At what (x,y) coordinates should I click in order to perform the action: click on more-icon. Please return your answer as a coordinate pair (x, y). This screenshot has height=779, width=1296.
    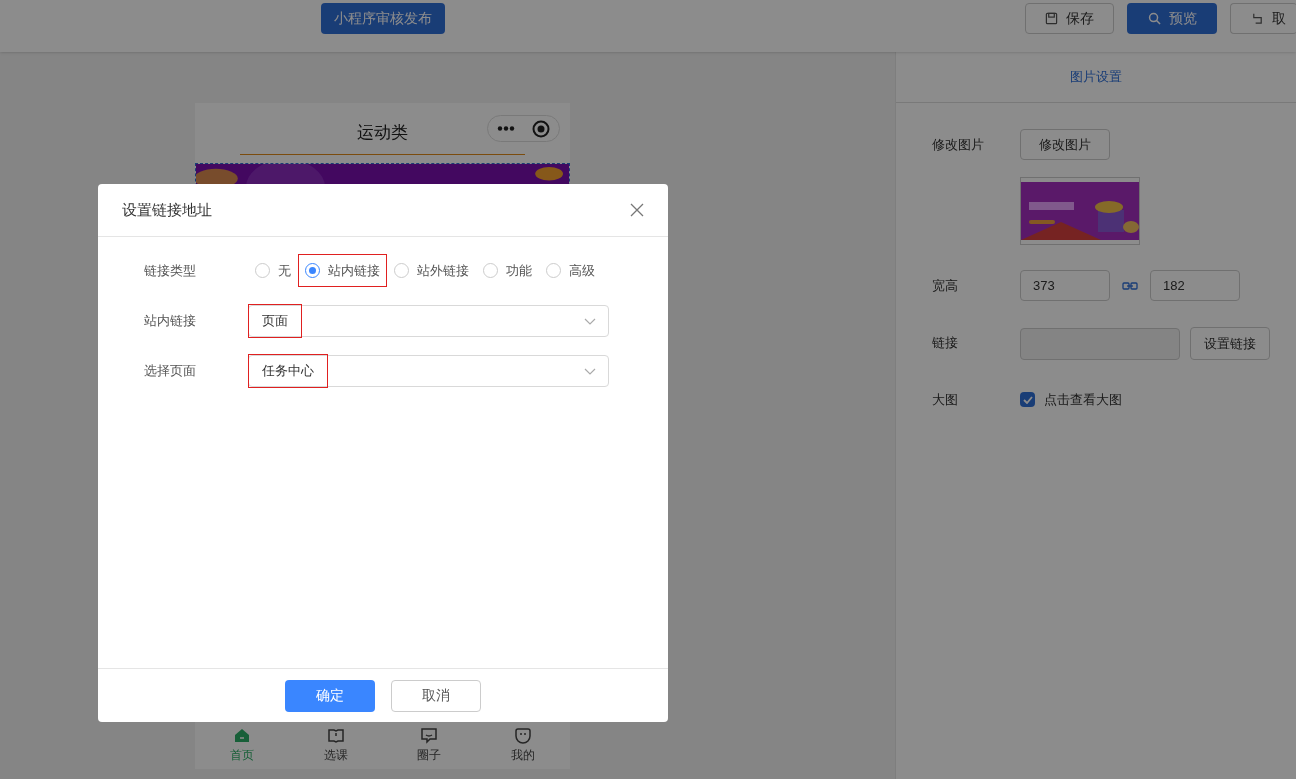
    Looking at the image, I should click on (505, 128).